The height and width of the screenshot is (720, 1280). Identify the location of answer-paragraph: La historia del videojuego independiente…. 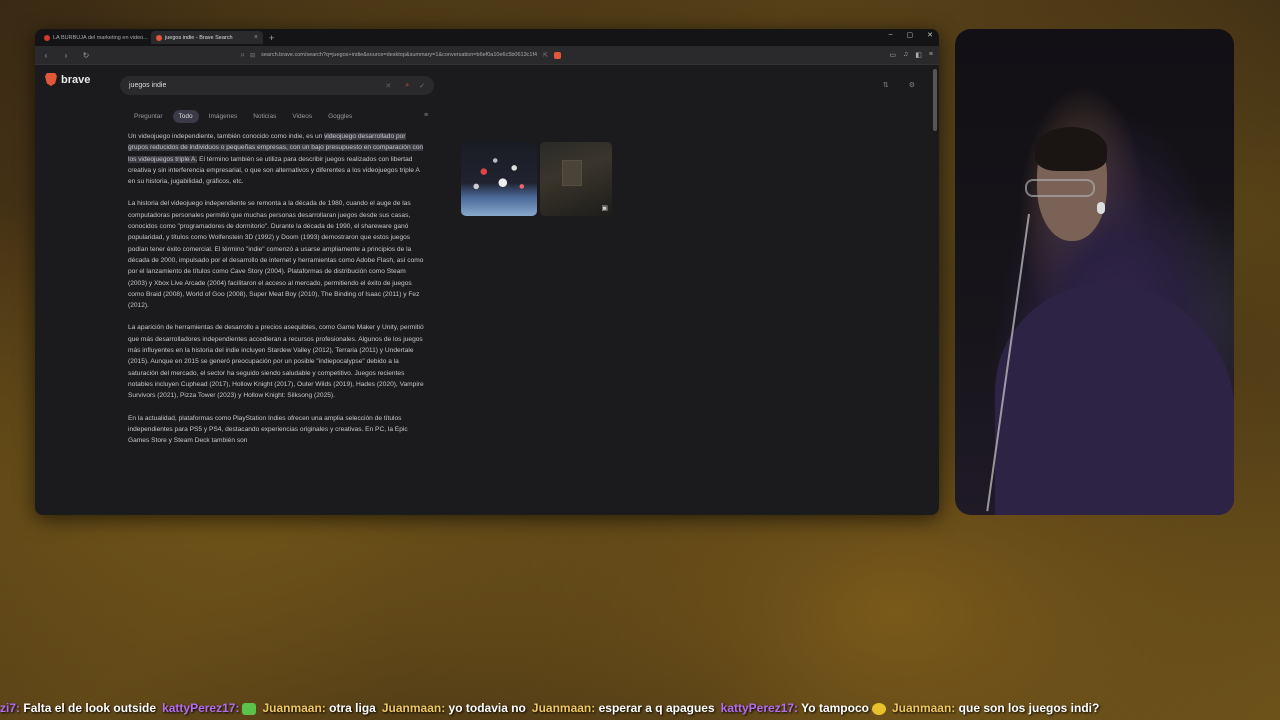
(276, 255).